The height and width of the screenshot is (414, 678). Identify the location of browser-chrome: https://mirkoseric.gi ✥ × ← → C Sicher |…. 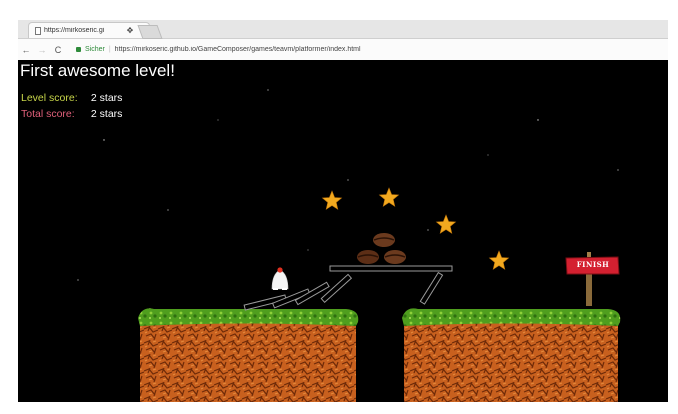
(343, 40).